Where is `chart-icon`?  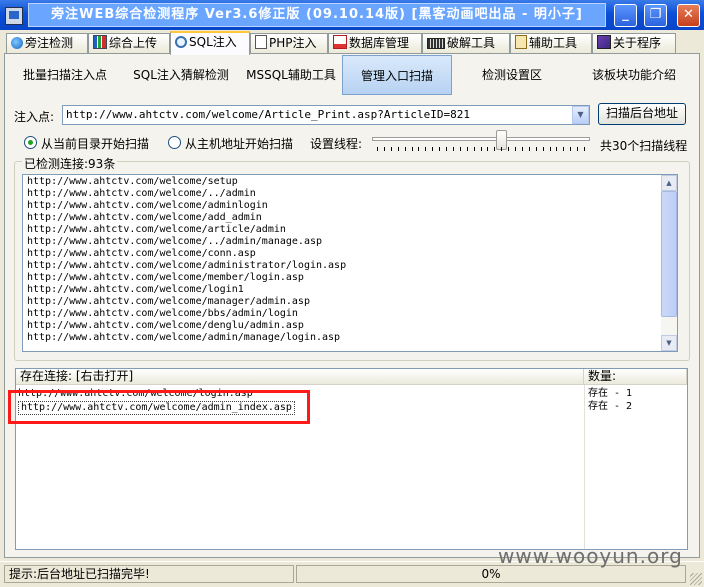 chart-icon is located at coordinates (100, 42).